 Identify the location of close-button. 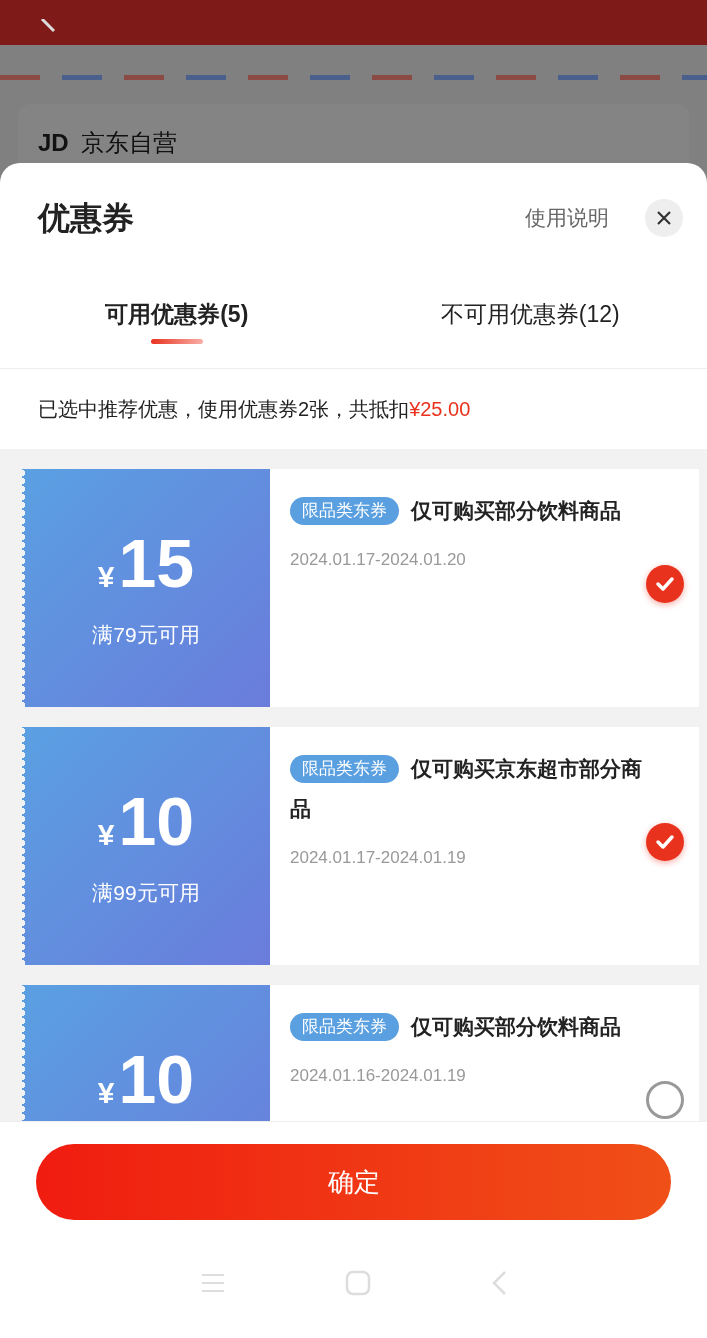
(664, 218).